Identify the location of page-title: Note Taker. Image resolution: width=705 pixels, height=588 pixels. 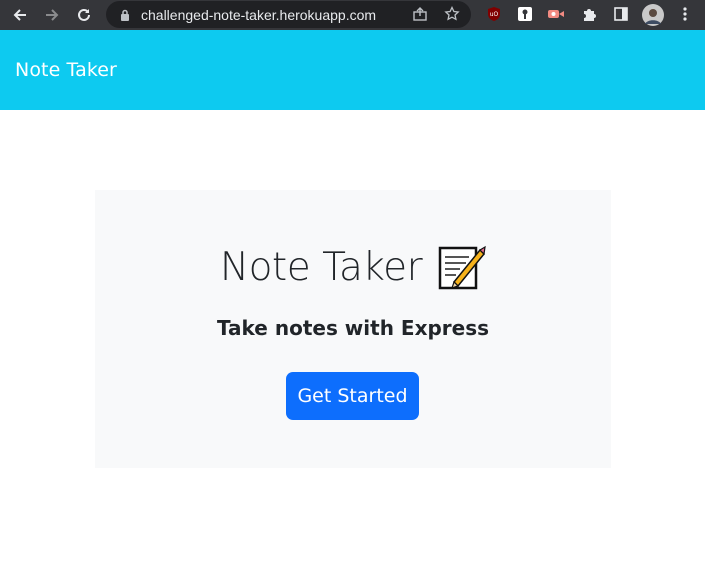
(321, 267).